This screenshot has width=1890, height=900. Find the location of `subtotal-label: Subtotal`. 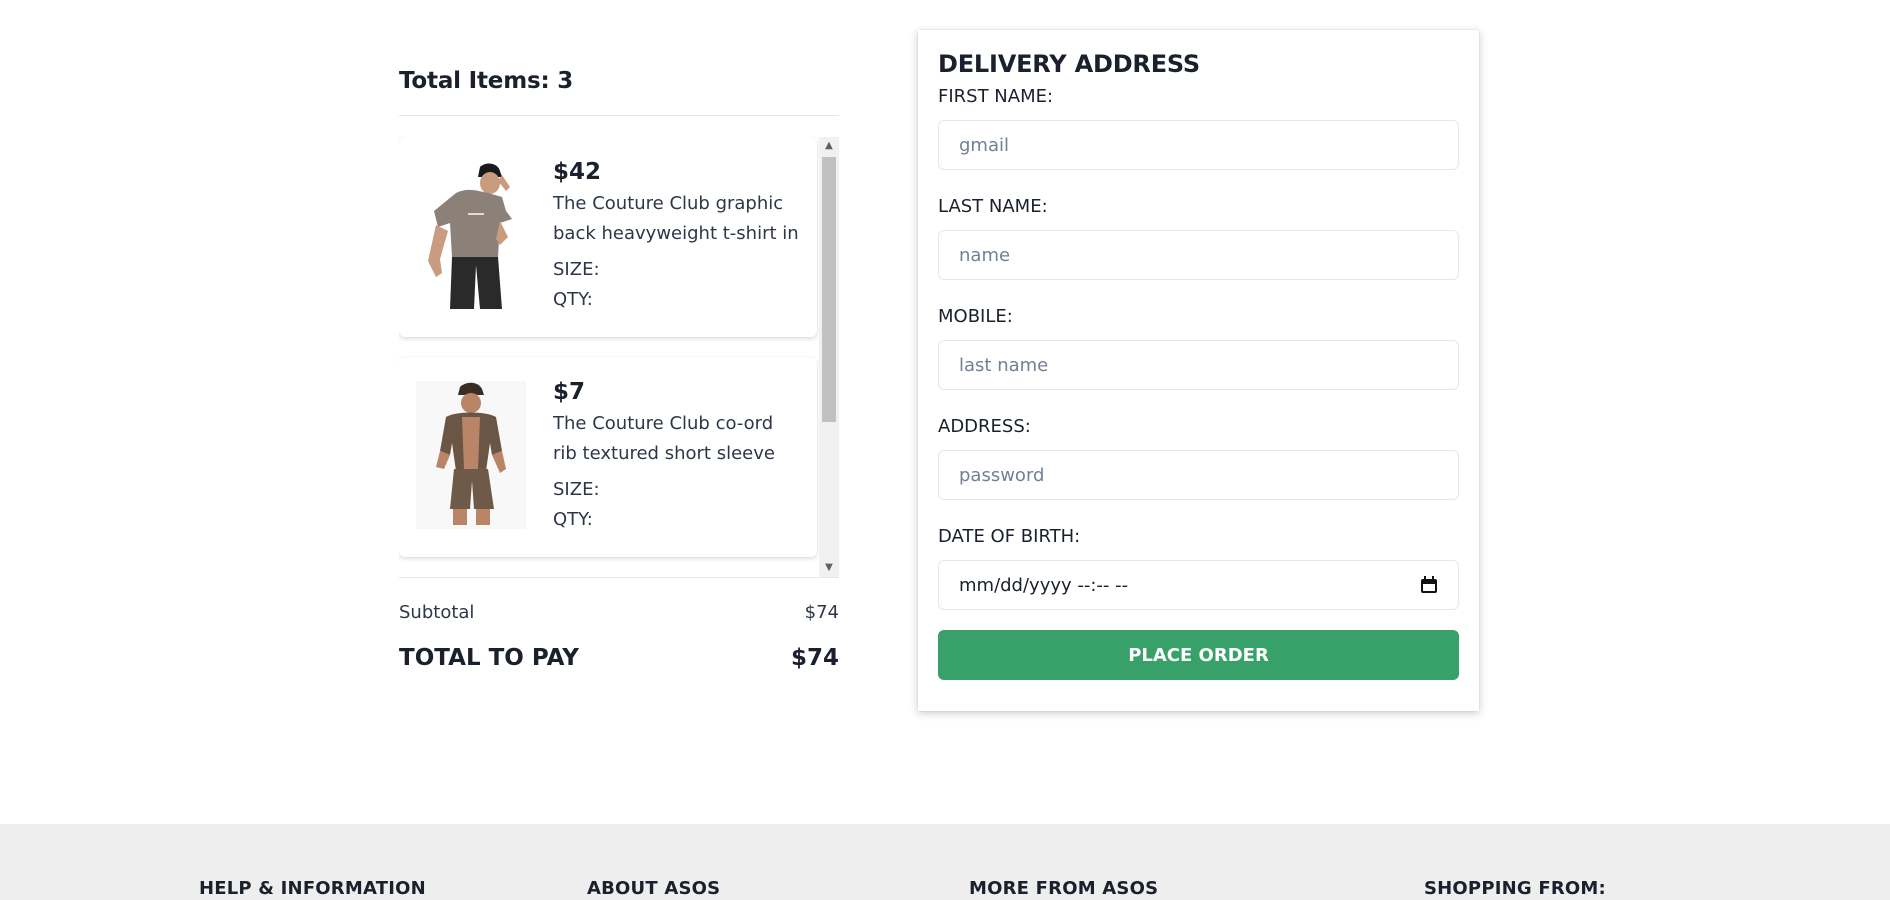

subtotal-label: Subtotal is located at coordinates (437, 612).